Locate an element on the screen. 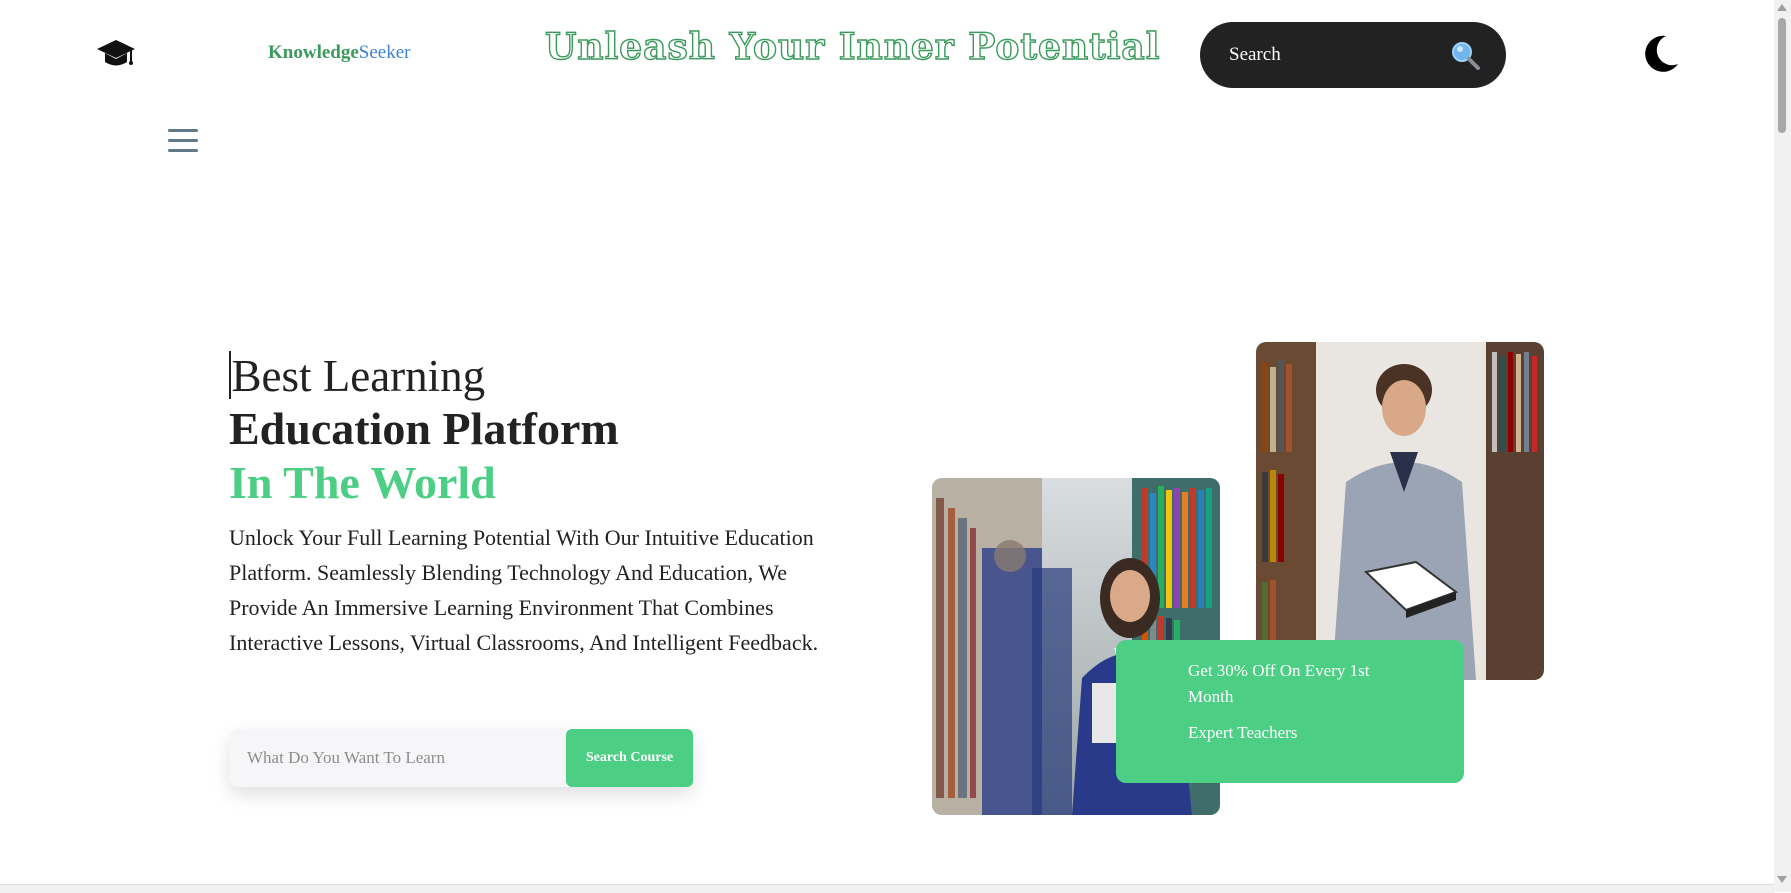 The width and height of the screenshot is (1791, 893). course-search-input is located at coordinates (397, 758).